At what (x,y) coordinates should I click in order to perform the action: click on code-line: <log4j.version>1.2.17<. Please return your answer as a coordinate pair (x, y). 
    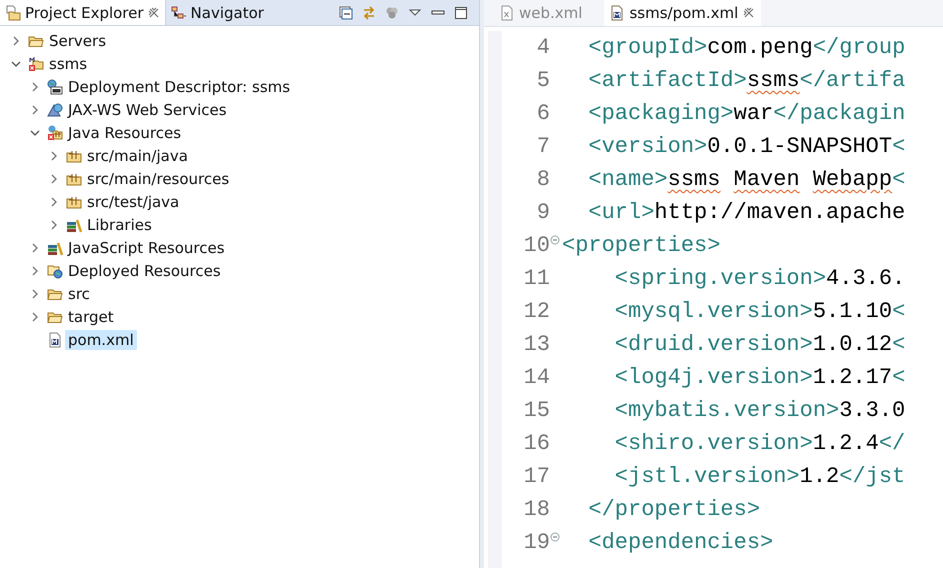
    Looking at the image, I should click on (760, 377).